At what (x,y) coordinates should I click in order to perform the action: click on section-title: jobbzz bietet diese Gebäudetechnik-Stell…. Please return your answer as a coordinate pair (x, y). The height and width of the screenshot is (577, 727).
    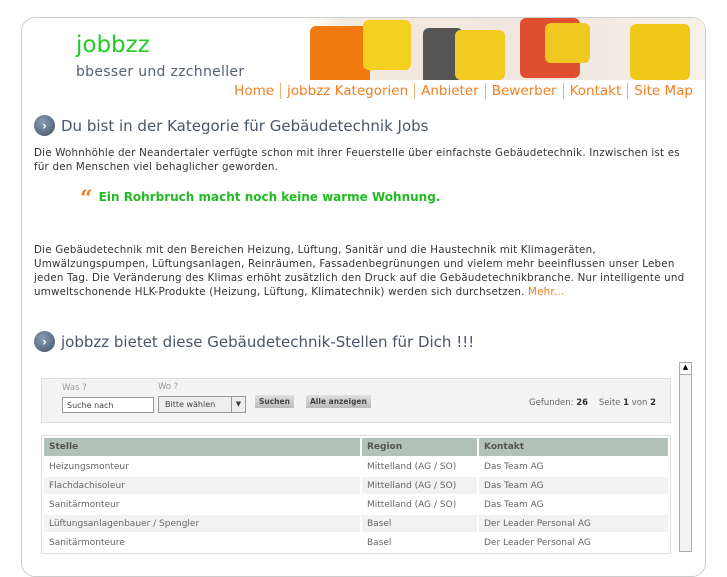
    Looking at the image, I should click on (268, 341).